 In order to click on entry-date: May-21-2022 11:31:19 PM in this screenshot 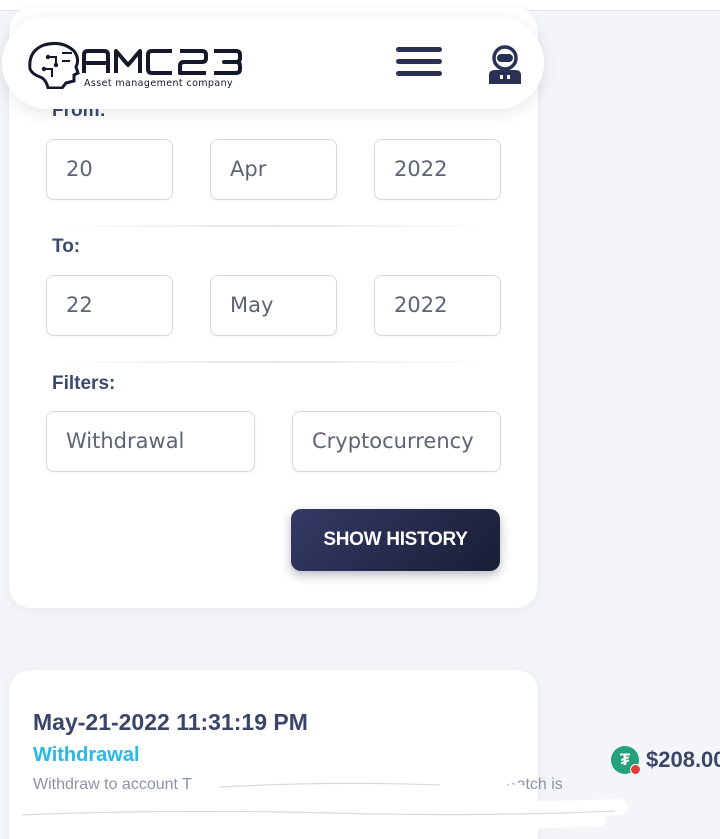, I will do `click(170, 722)`.